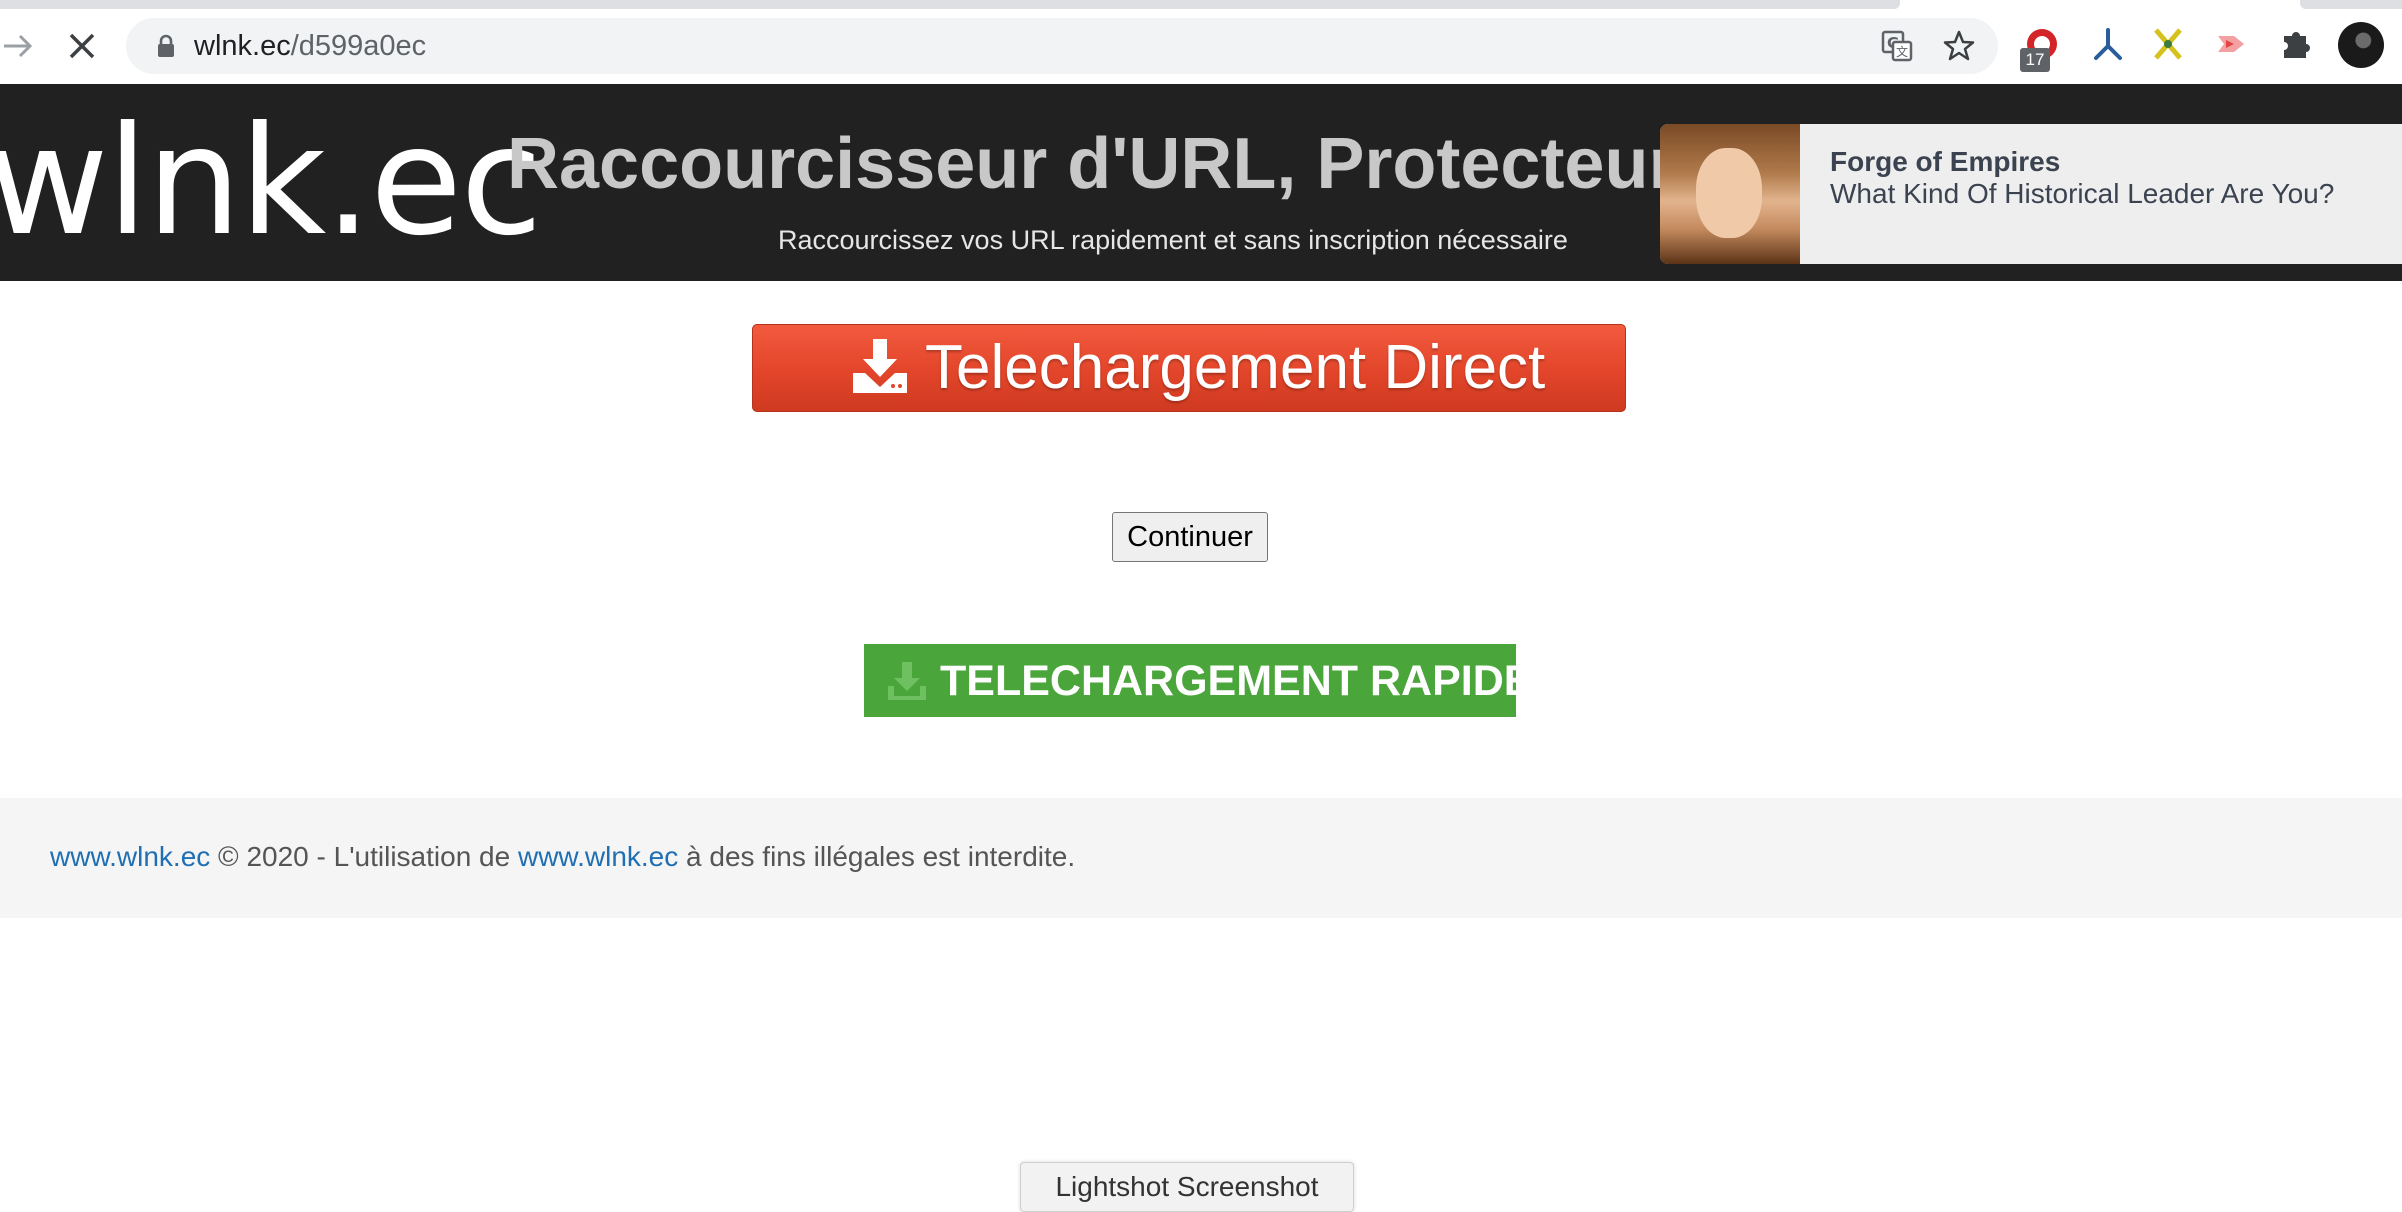 The height and width of the screenshot is (1212, 2402). Describe the element at coordinates (2351, 4) in the screenshot. I see `tab-strip-right` at that location.